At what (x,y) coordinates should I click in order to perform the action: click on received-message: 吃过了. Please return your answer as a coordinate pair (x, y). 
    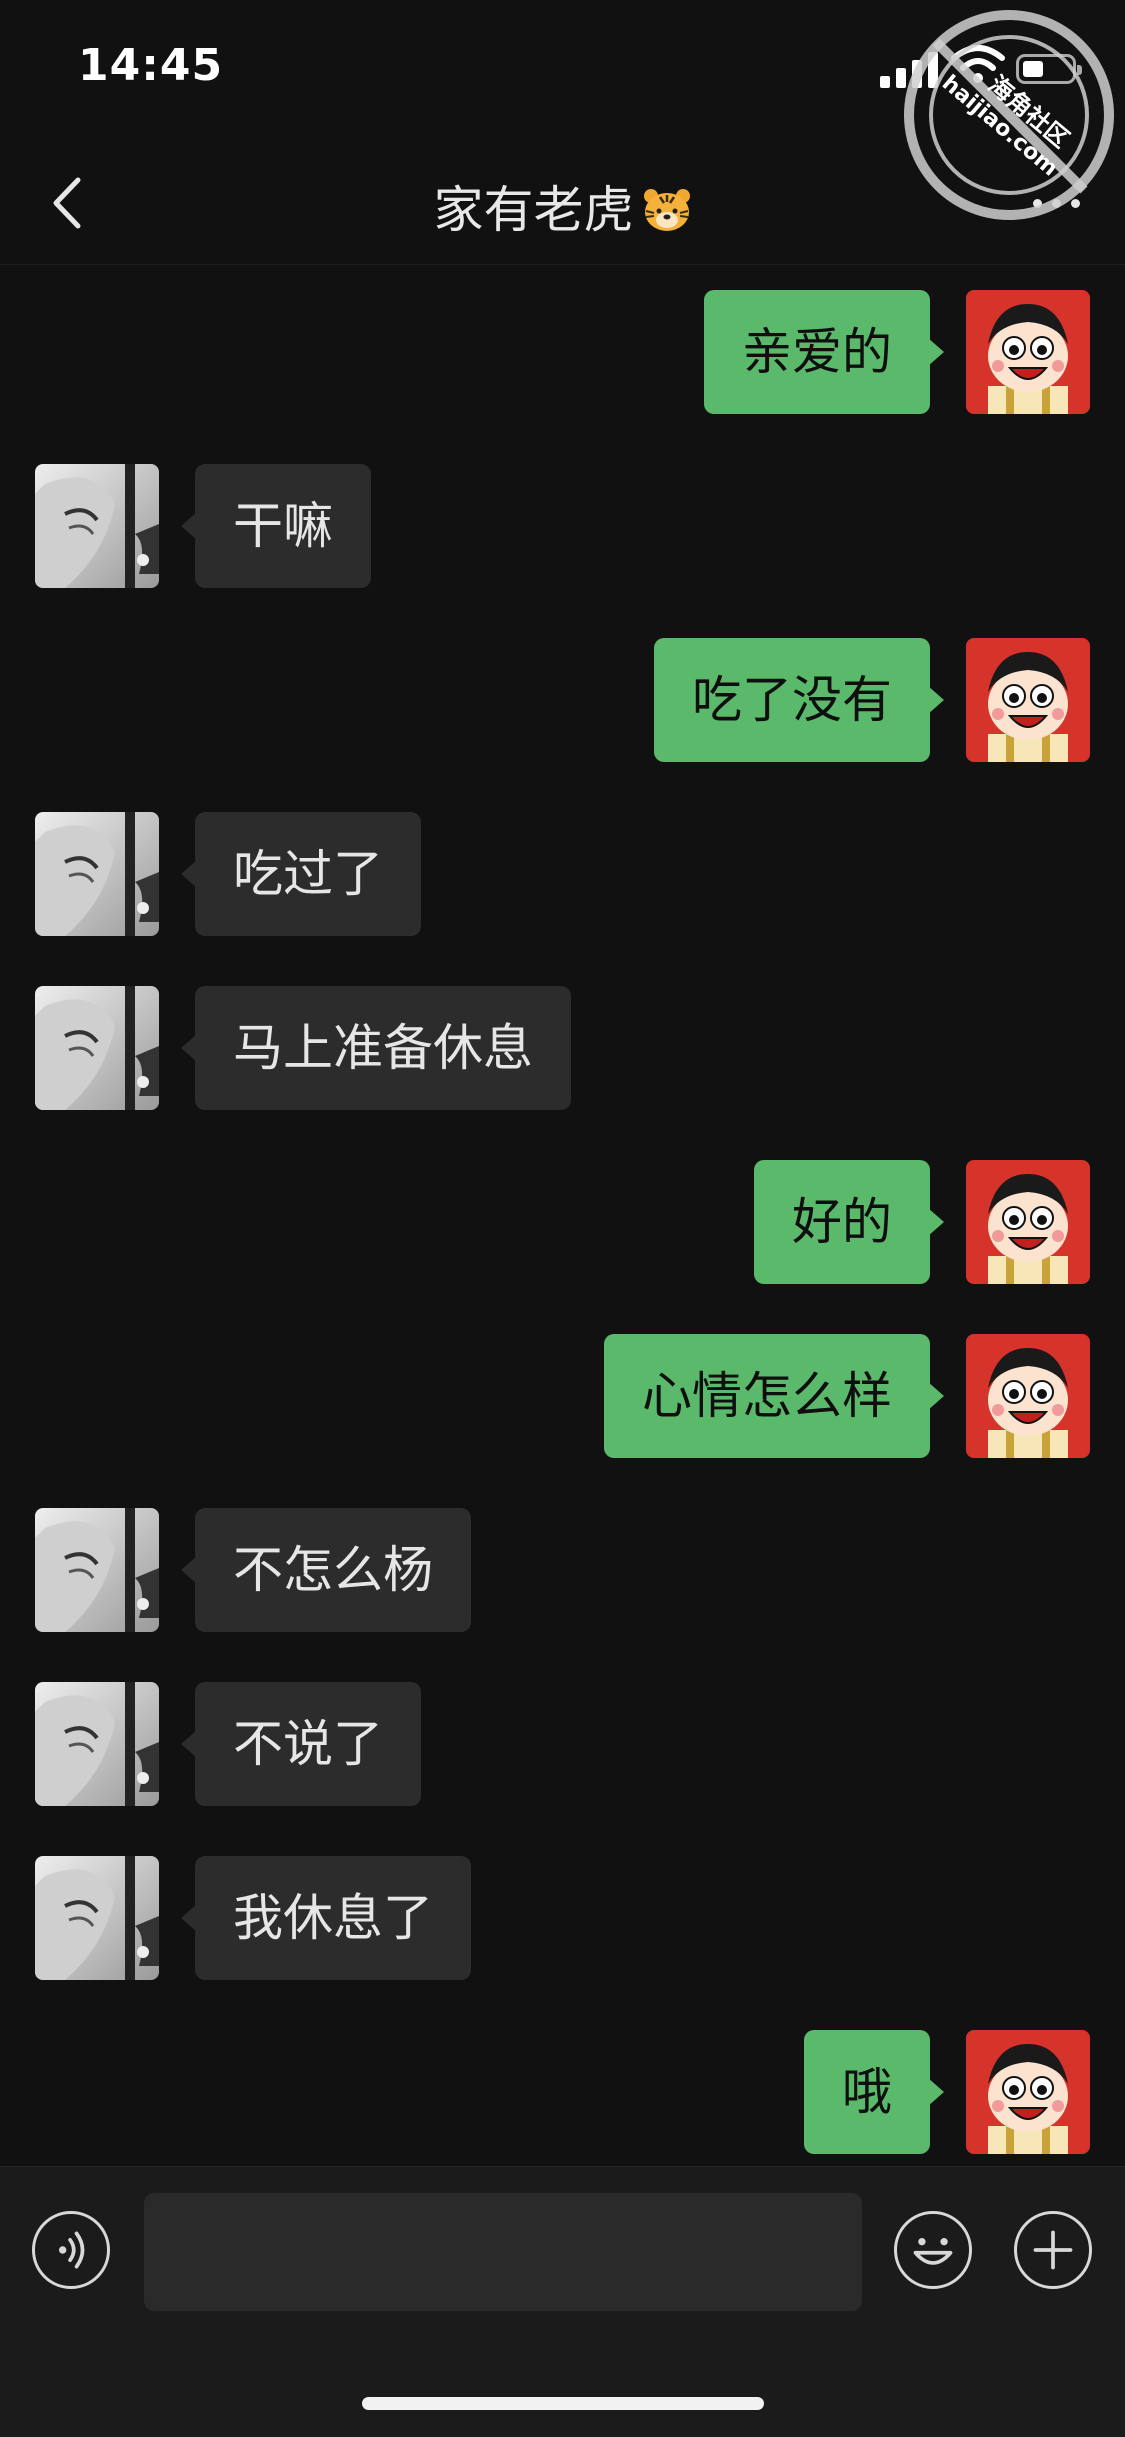
    Looking at the image, I should click on (562, 874).